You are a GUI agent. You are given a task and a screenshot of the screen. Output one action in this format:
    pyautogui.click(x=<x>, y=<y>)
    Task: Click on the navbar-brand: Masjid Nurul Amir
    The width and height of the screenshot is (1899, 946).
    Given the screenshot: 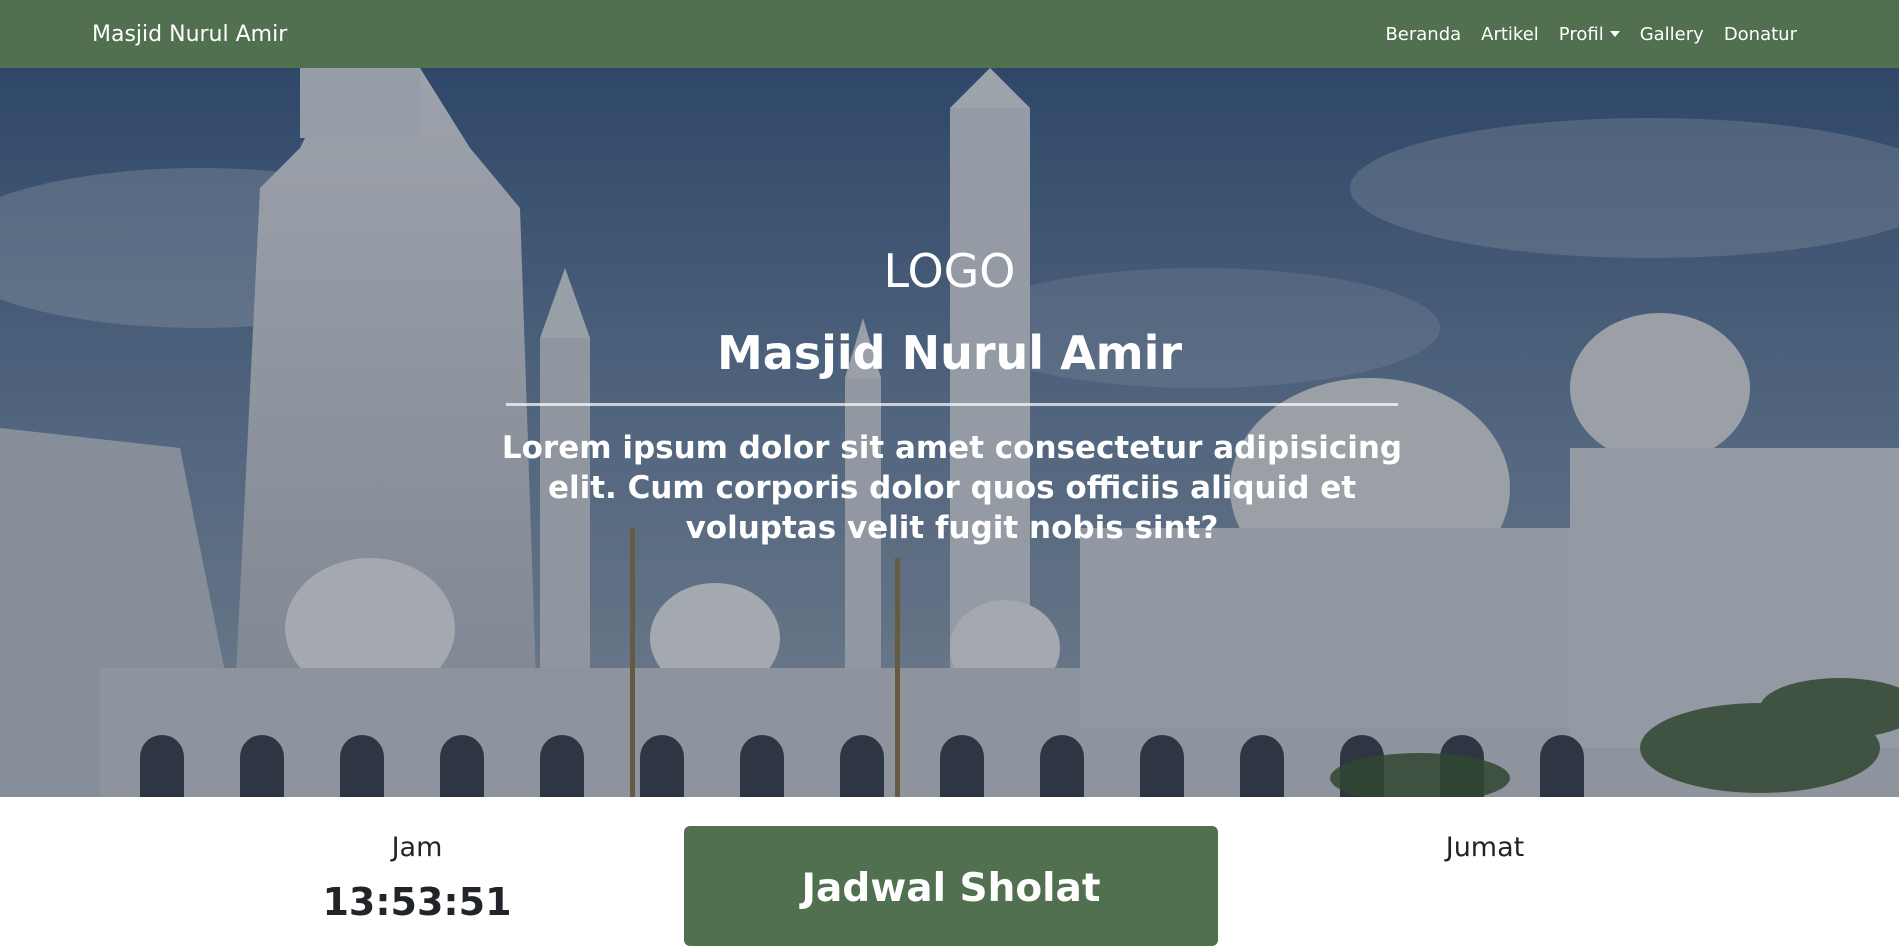 What is the action you would take?
    pyautogui.click(x=189, y=34)
    